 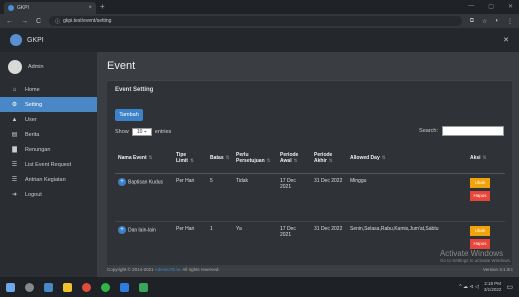 I want to click on col-allowed-day: Allowed Day ⇅, so click(x=407, y=158).